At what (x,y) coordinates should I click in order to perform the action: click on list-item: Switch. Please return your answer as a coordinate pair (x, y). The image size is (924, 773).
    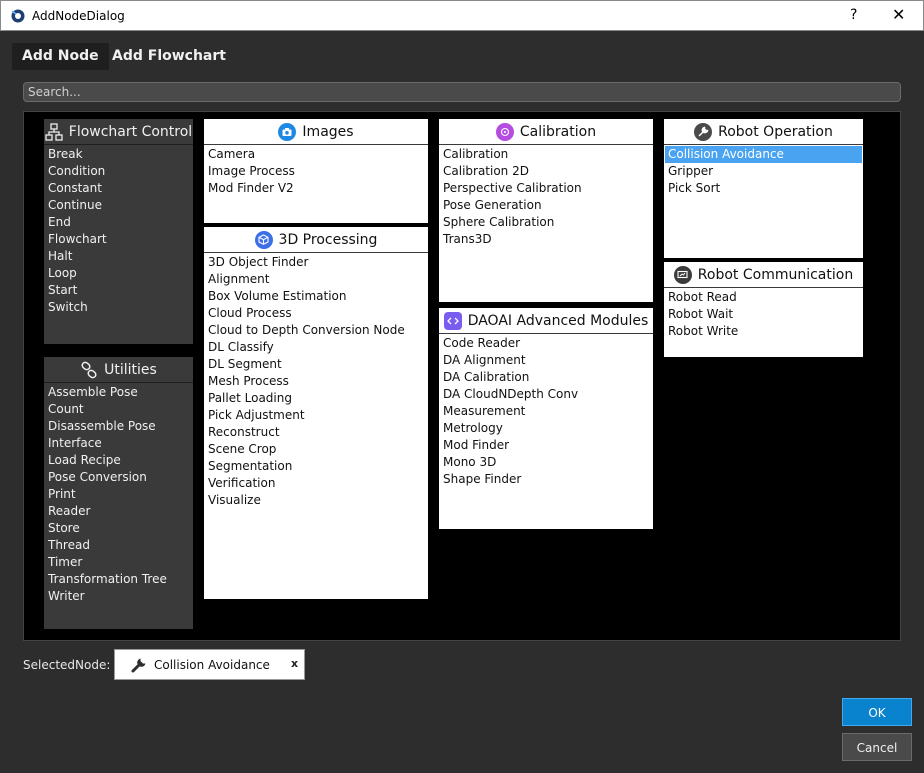
    Looking at the image, I should click on (118, 307).